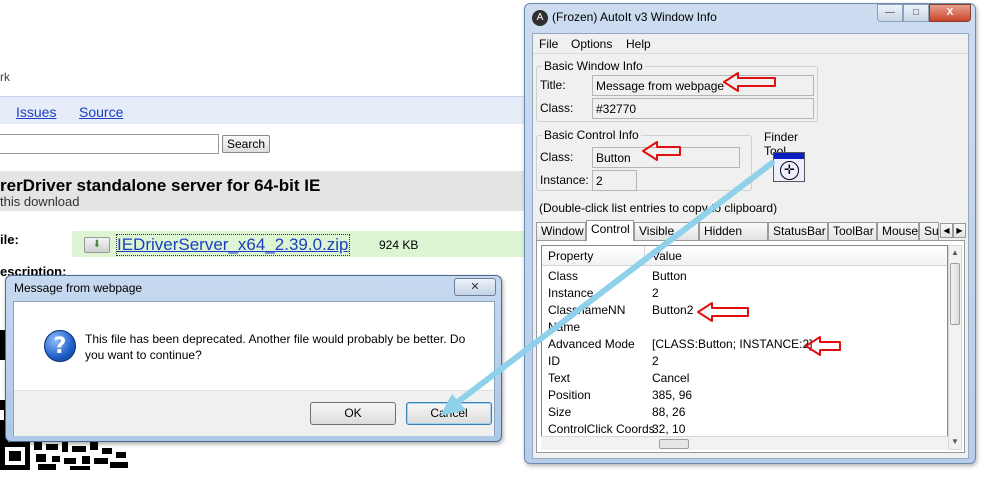  I want to click on property-value: 32, 10, so click(669, 429).